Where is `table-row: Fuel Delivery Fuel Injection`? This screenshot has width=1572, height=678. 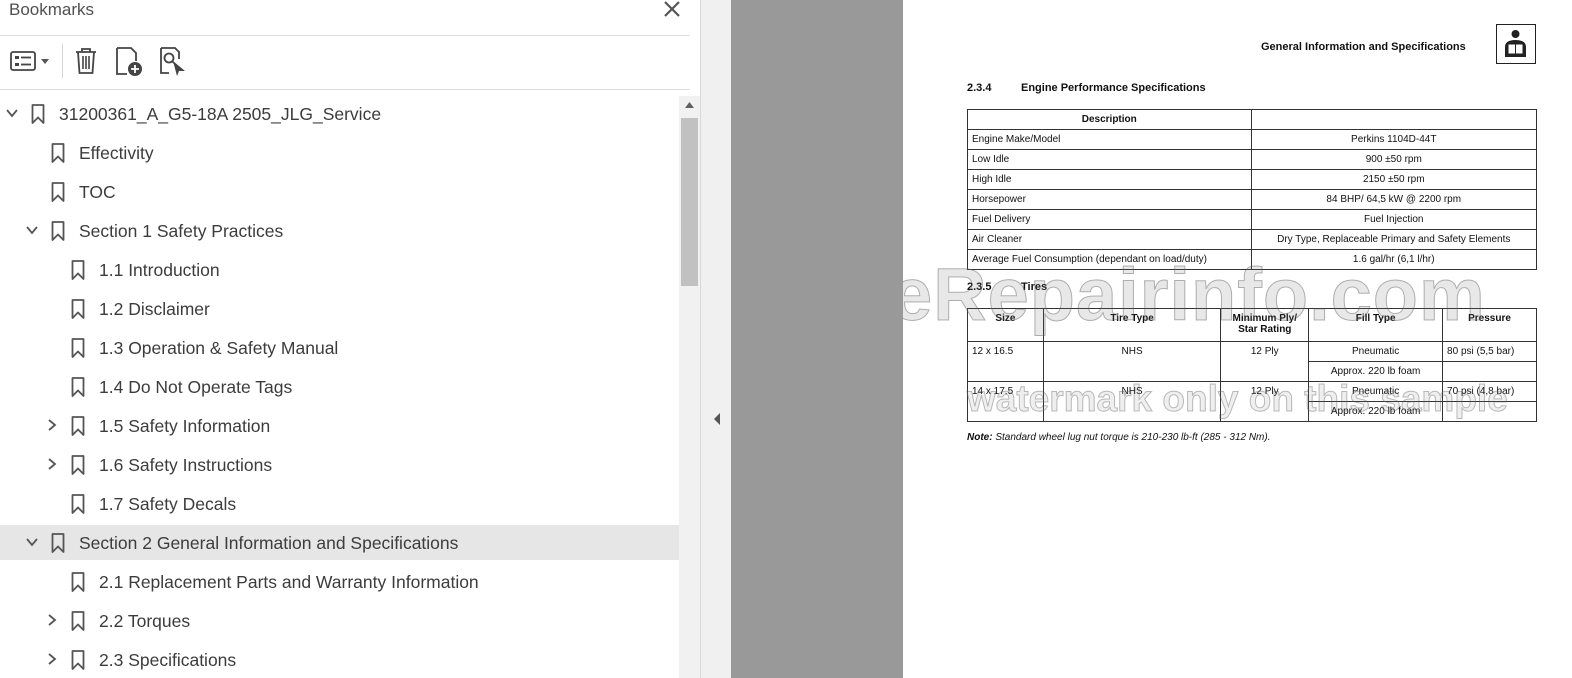 table-row: Fuel Delivery Fuel Injection is located at coordinates (1252, 219).